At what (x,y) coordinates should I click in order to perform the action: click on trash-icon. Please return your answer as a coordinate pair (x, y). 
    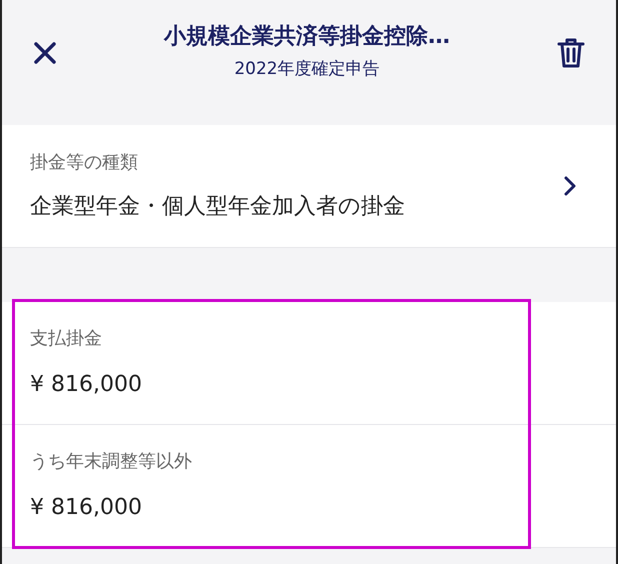
    Looking at the image, I should click on (571, 52).